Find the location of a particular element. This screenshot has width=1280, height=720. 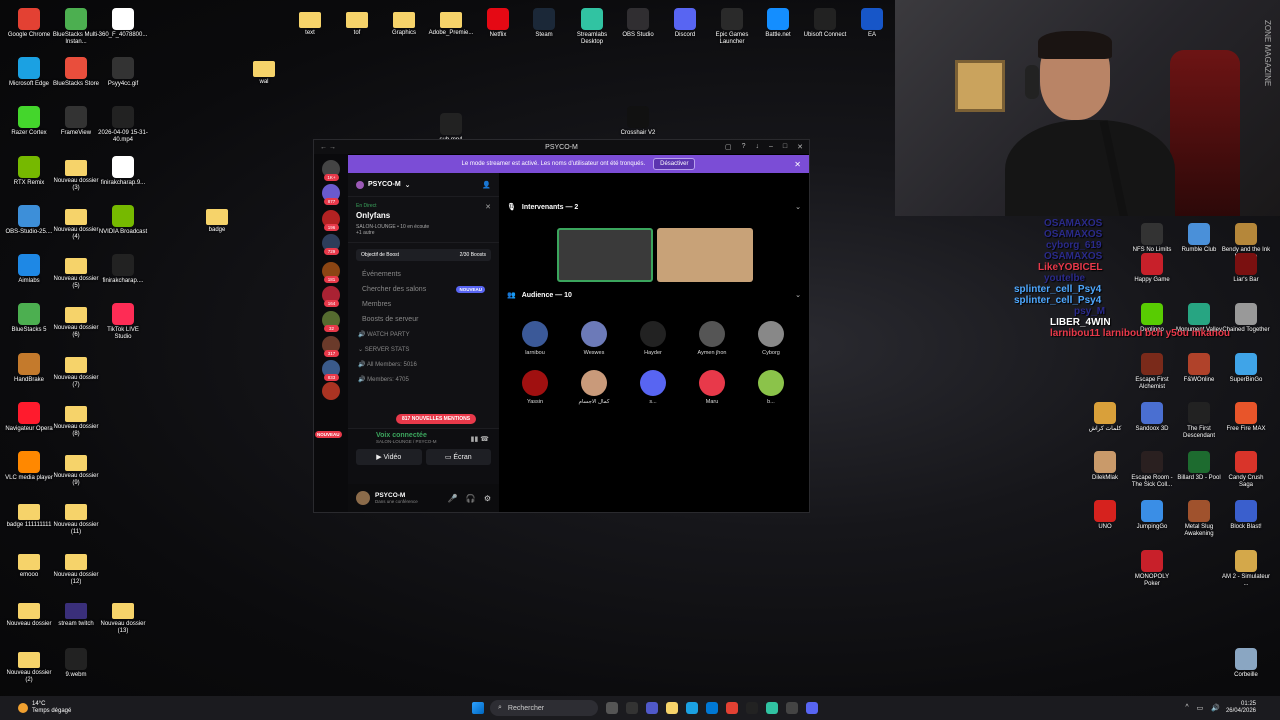

audience-member: Weswes is located at coordinates (594, 338).